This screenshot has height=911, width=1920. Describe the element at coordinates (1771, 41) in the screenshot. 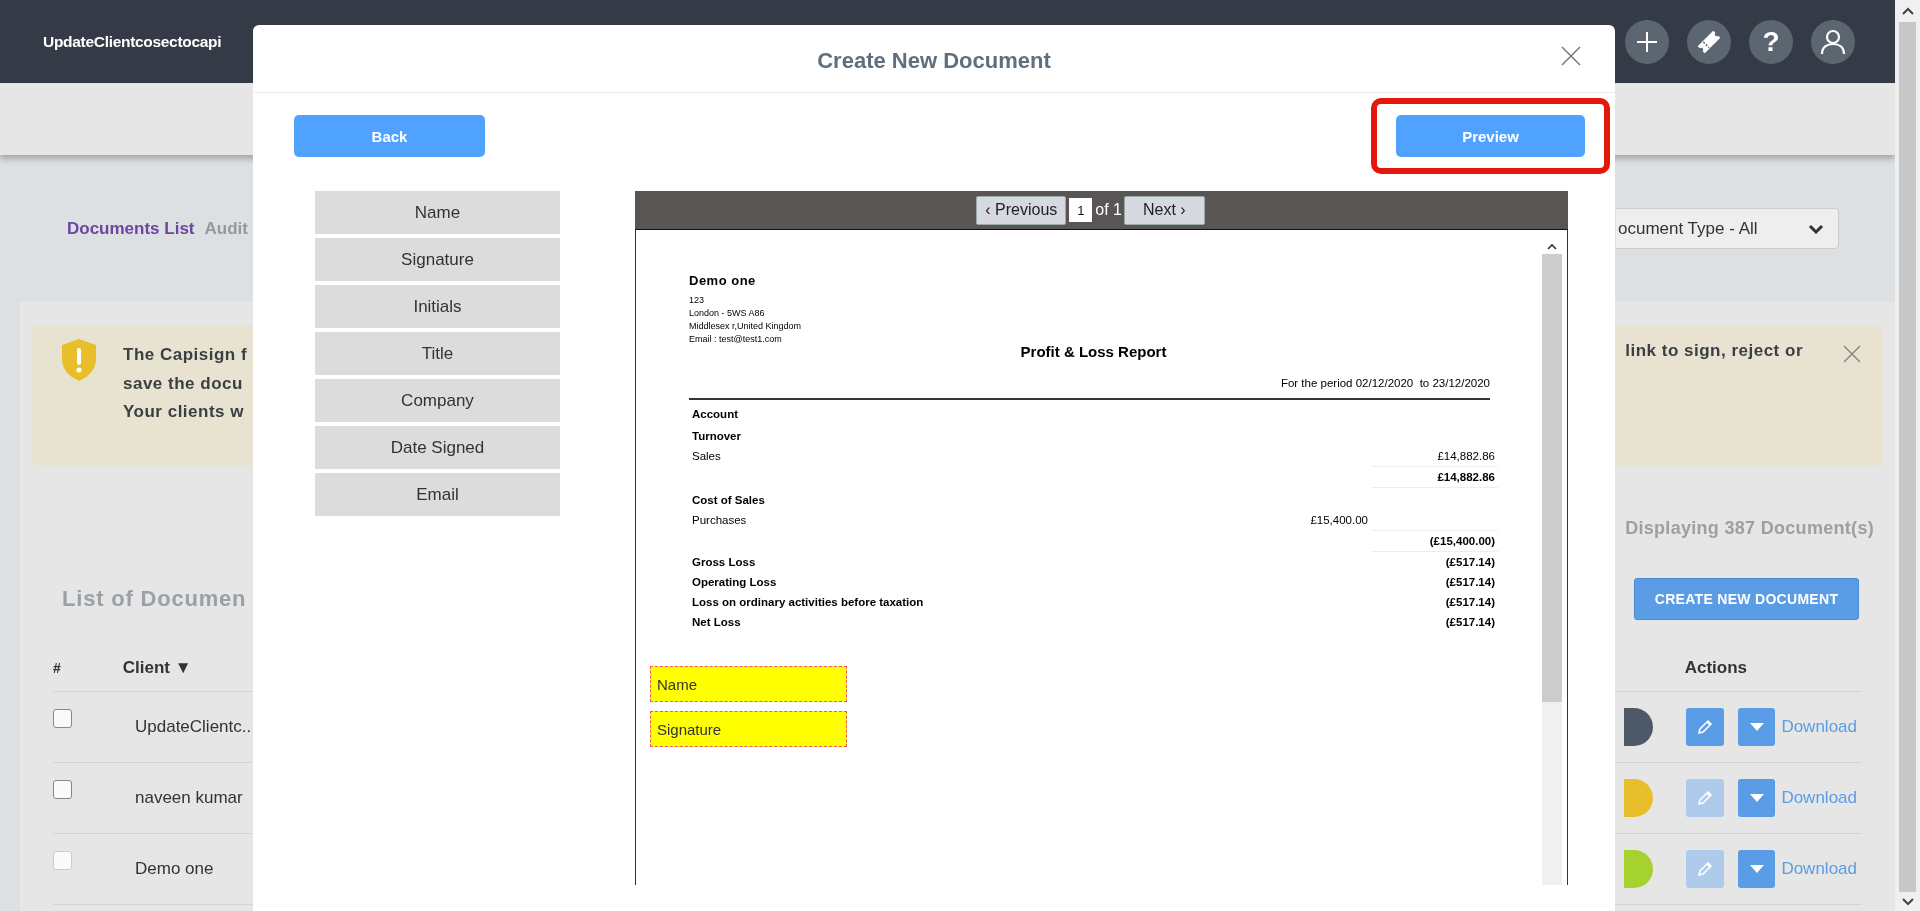

I see `help-button: ?` at that location.